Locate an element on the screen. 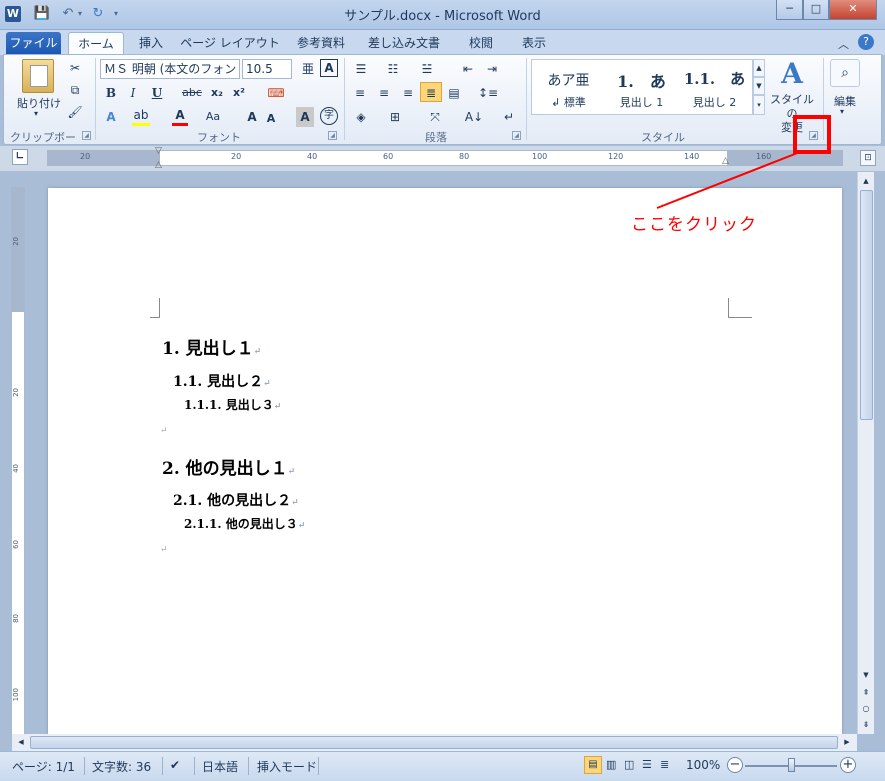  language: 日本語 is located at coordinates (220, 766).